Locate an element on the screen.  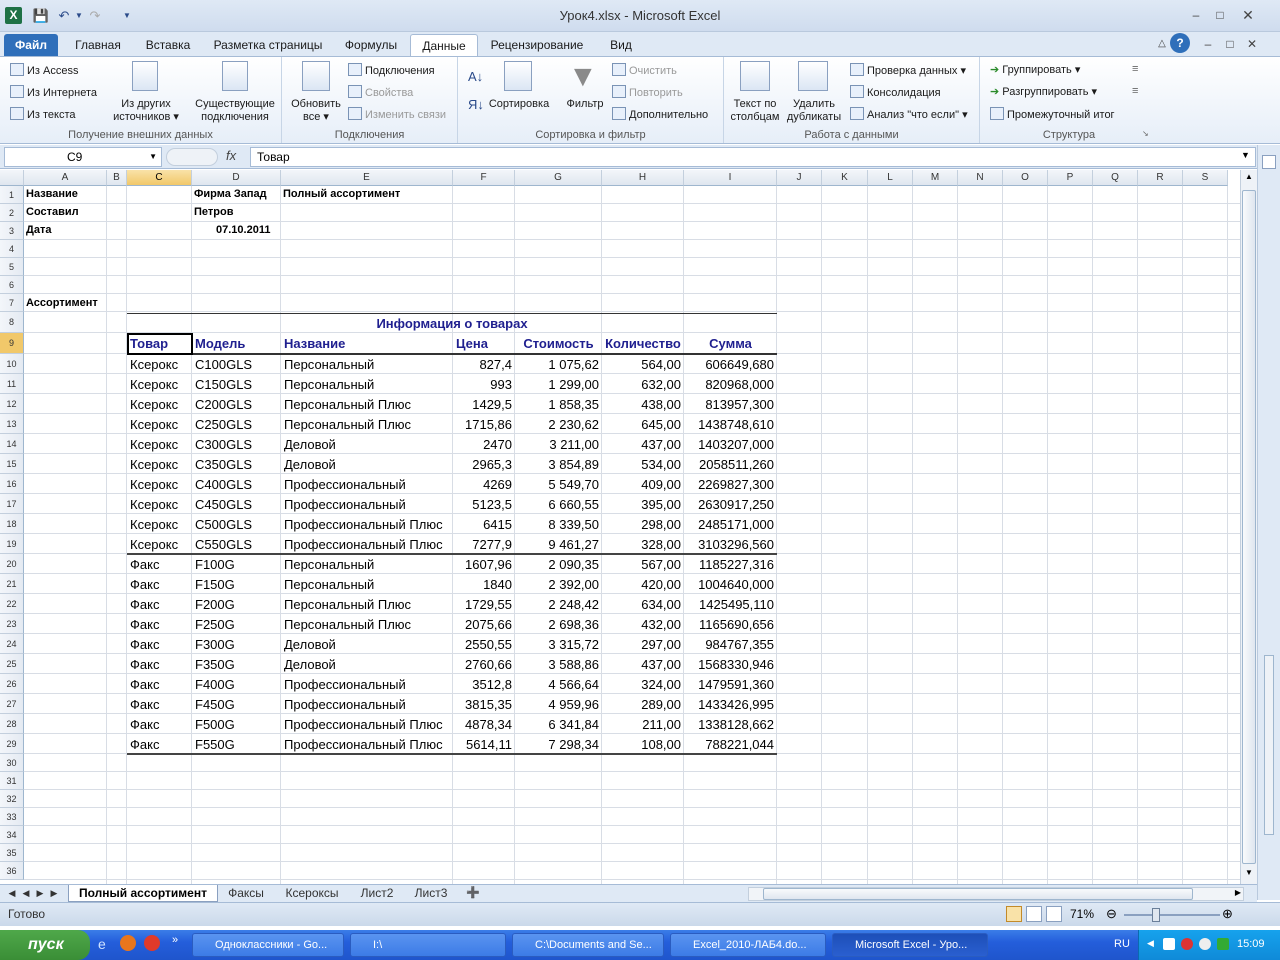
sort-button: Сортировка is located at coordinates (519, 104).